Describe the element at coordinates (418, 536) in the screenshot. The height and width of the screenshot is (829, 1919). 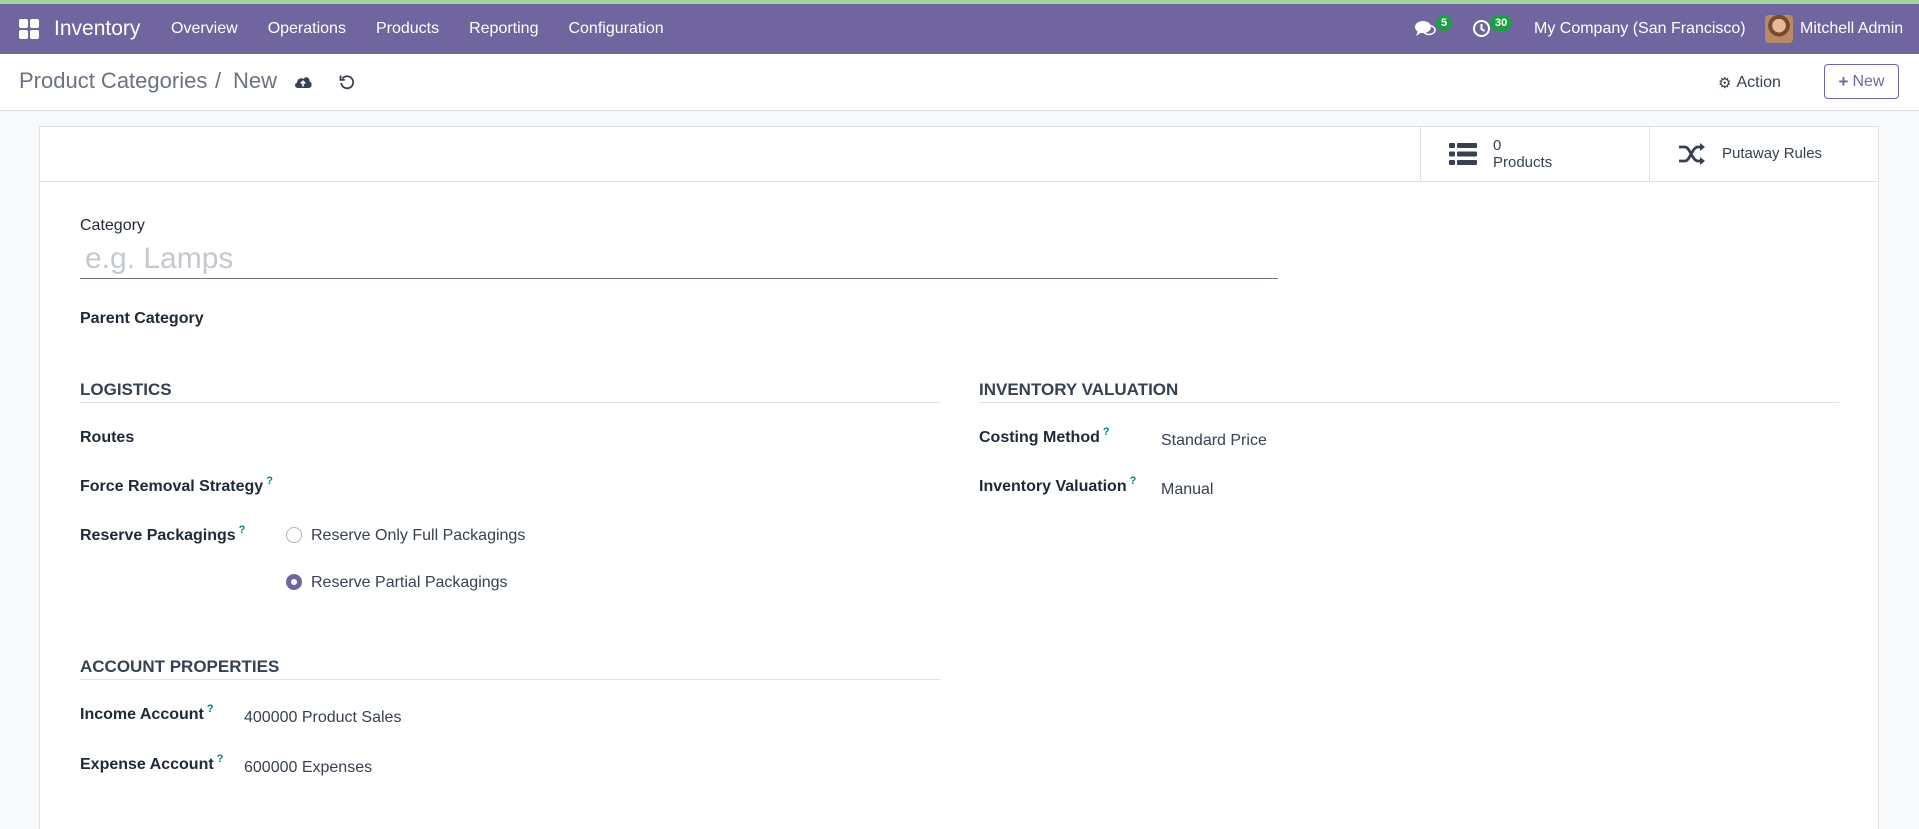
I see `radio-full-packagings-label: Reserve Only Full Packagings` at that location.